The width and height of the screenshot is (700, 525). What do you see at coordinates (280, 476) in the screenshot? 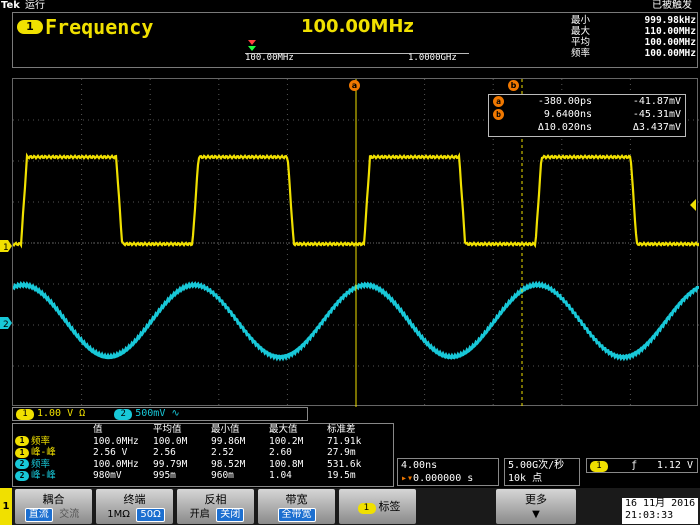
I see `table-cell: 1.04` at bounding box center [280, 476].